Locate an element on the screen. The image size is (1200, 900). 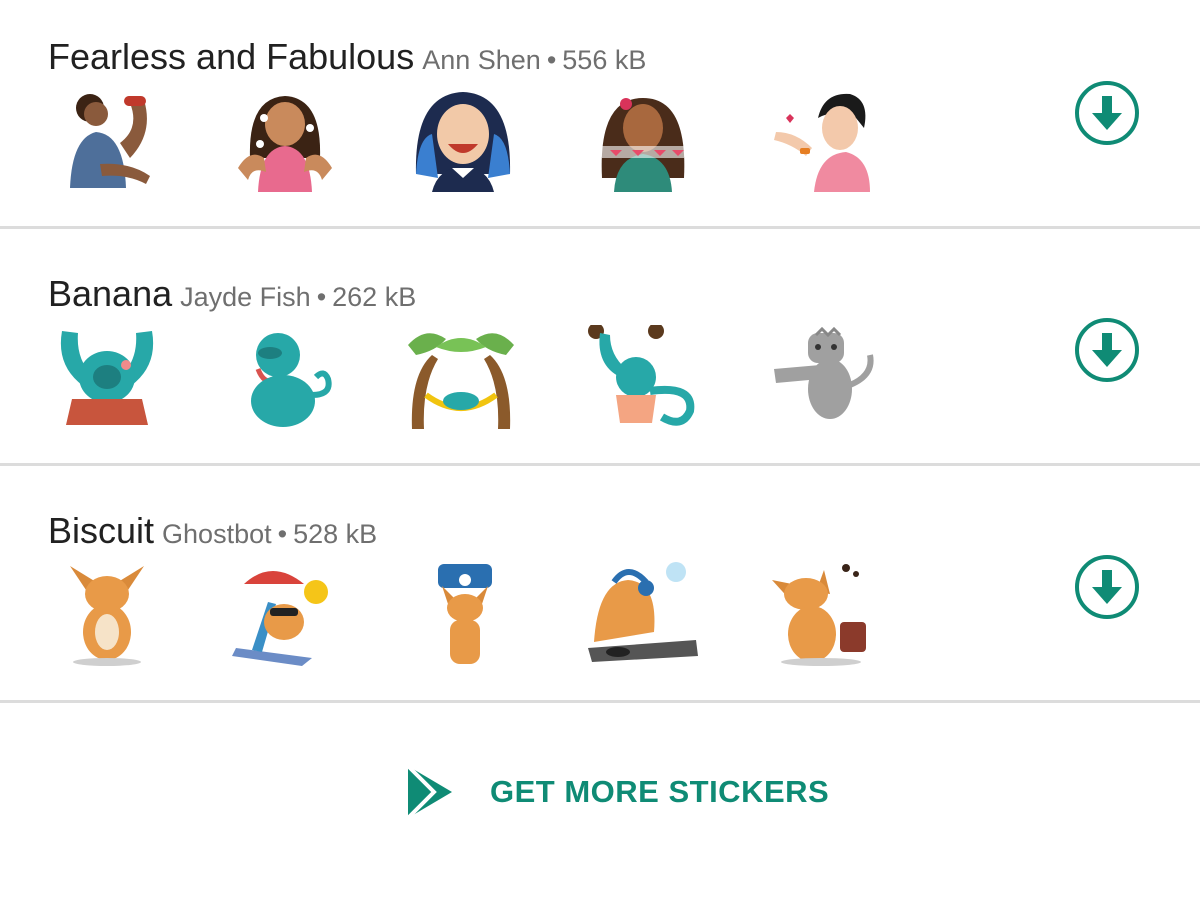
sticker-monkey-zombie is located at coordinates (825, 377).